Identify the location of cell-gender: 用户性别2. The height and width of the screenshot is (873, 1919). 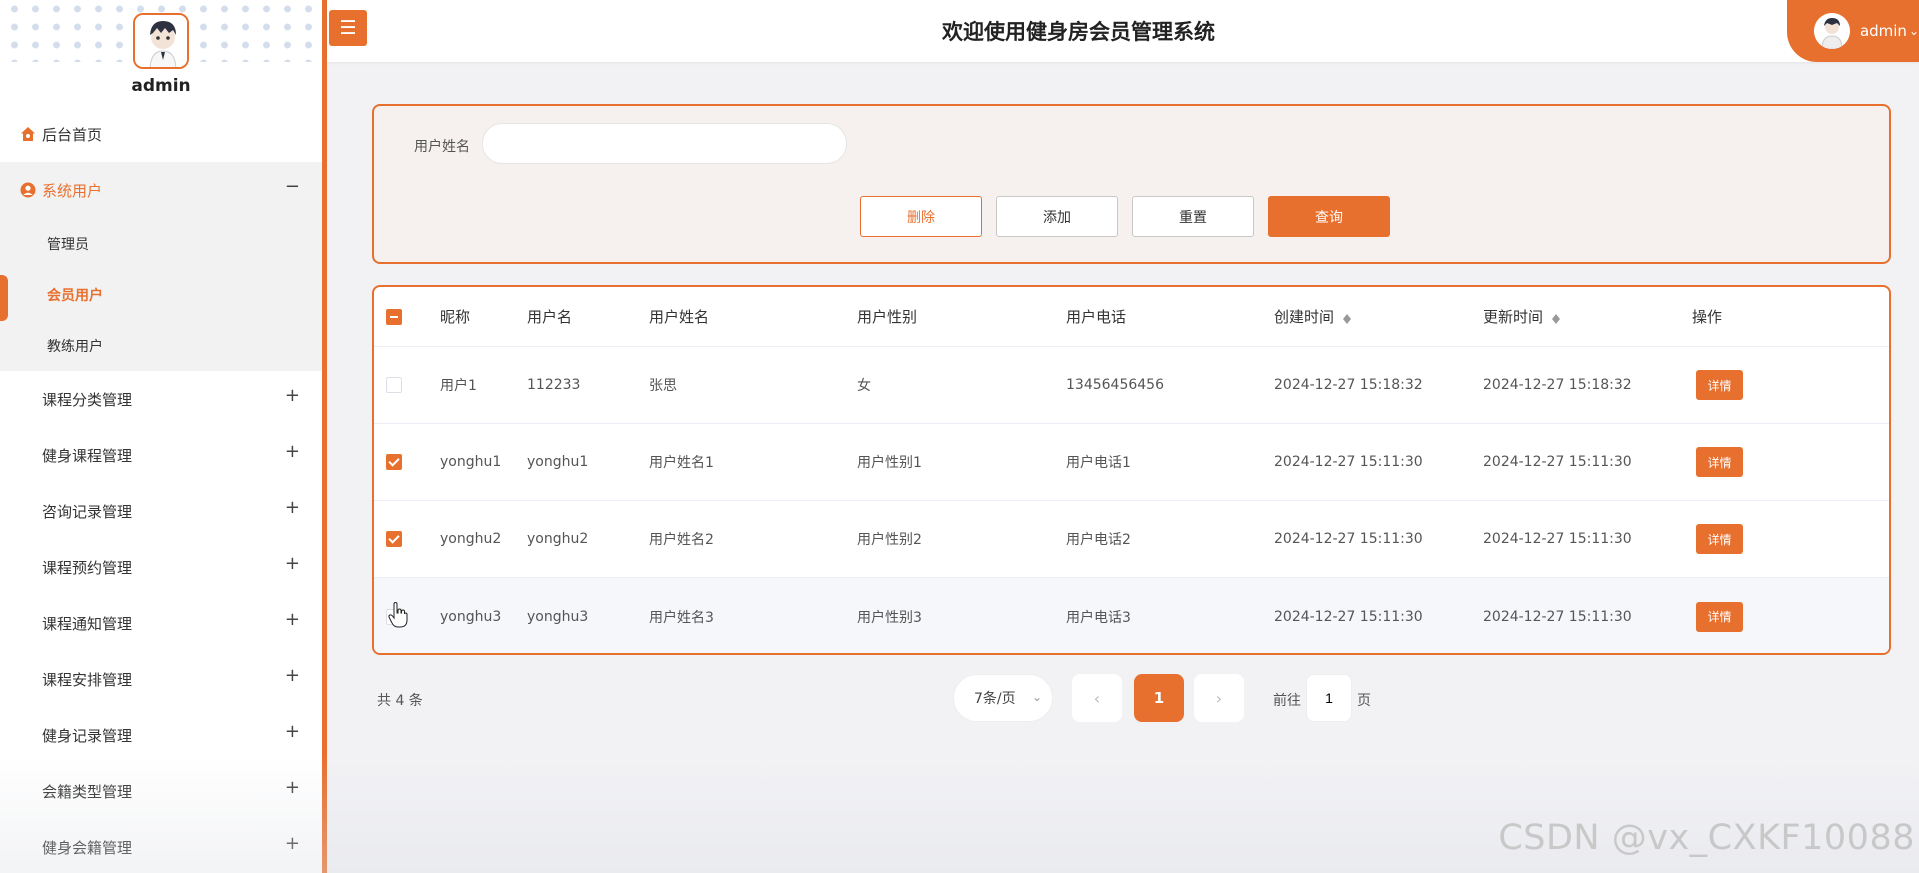
(889, 540).